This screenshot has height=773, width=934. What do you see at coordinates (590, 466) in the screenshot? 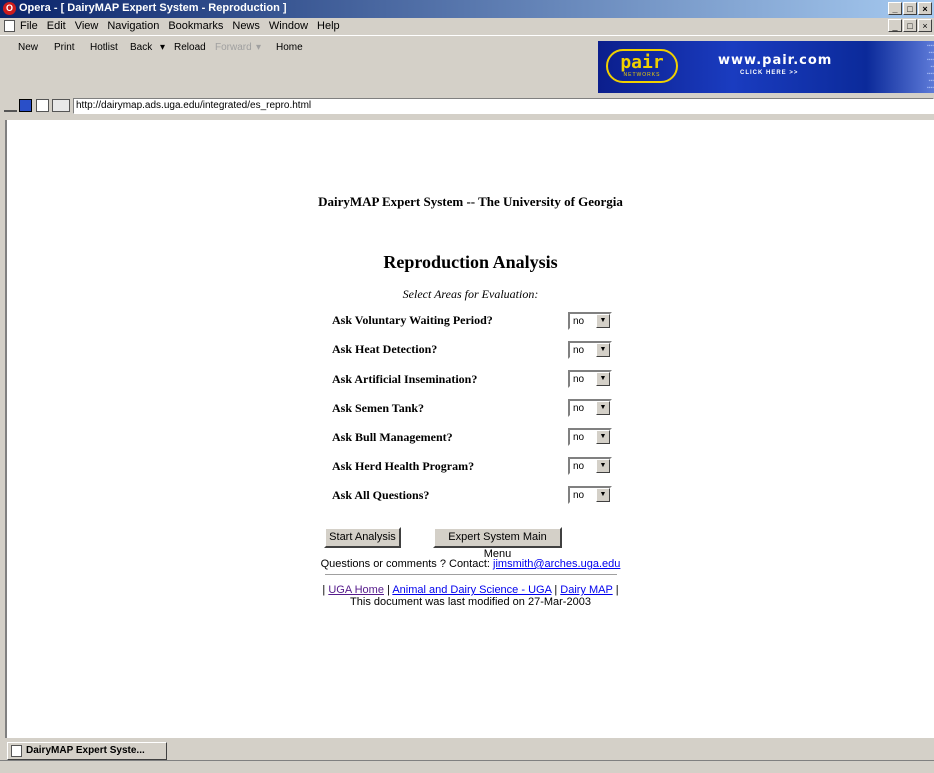
I see `herd-health-program-select: no ▼` at bounding box center [590, 466].